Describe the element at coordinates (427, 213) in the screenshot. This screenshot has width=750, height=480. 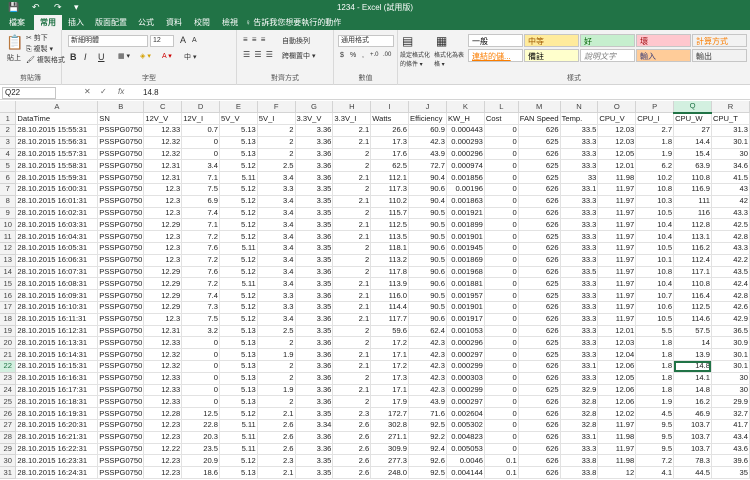
I see `cell-J9: 90.5` at that location.